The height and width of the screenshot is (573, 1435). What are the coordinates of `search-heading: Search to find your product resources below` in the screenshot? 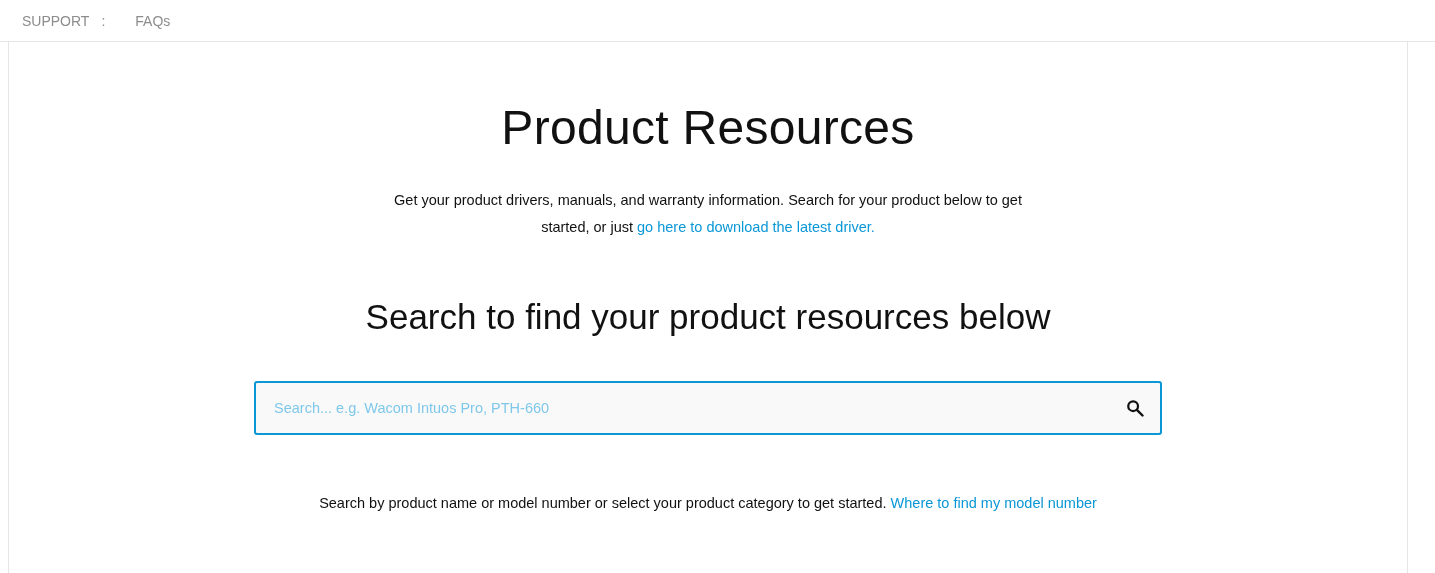 It's located at (708, 317).